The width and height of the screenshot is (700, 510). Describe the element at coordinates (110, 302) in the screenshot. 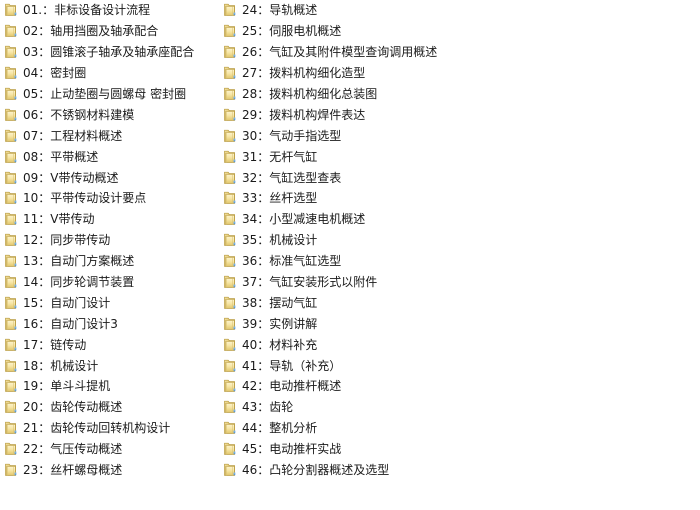

I see `folder-item: 15：自动门设计` at that location.